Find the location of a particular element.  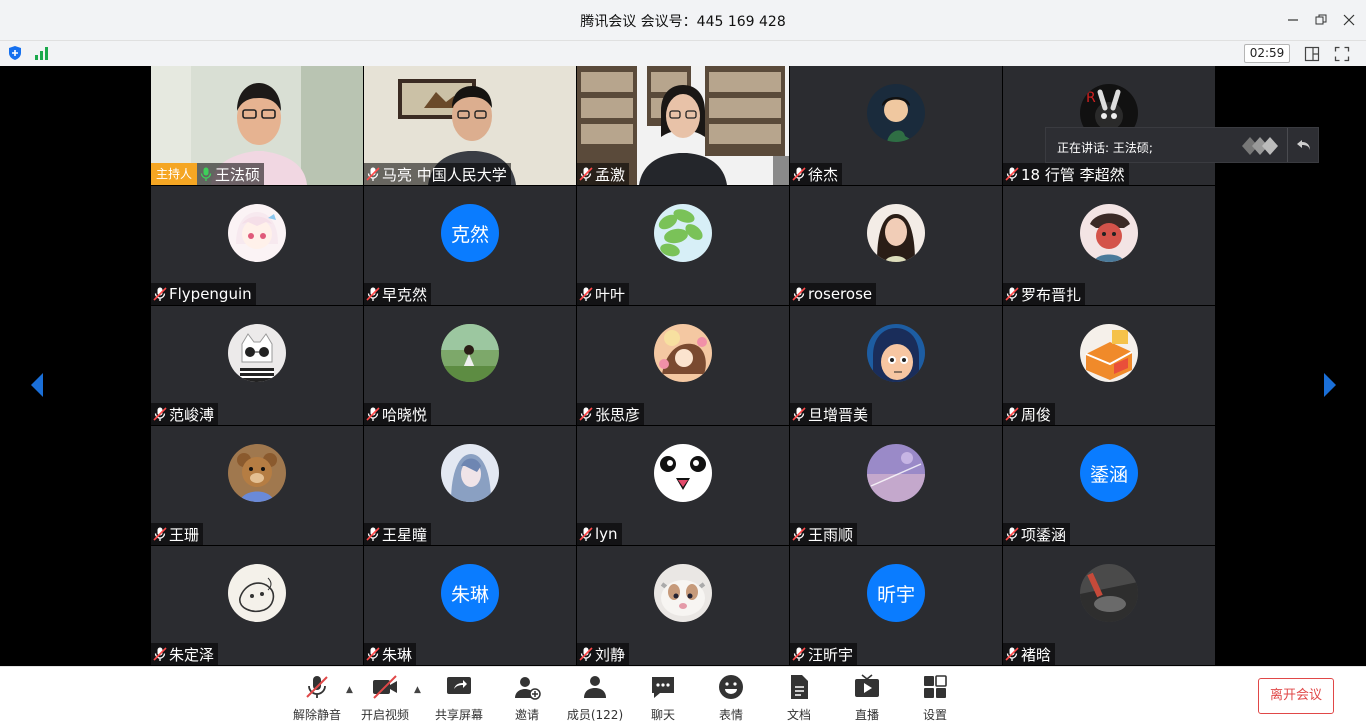

leave-meeting-button: 离开会议 is located at coordinates (1296, 696).